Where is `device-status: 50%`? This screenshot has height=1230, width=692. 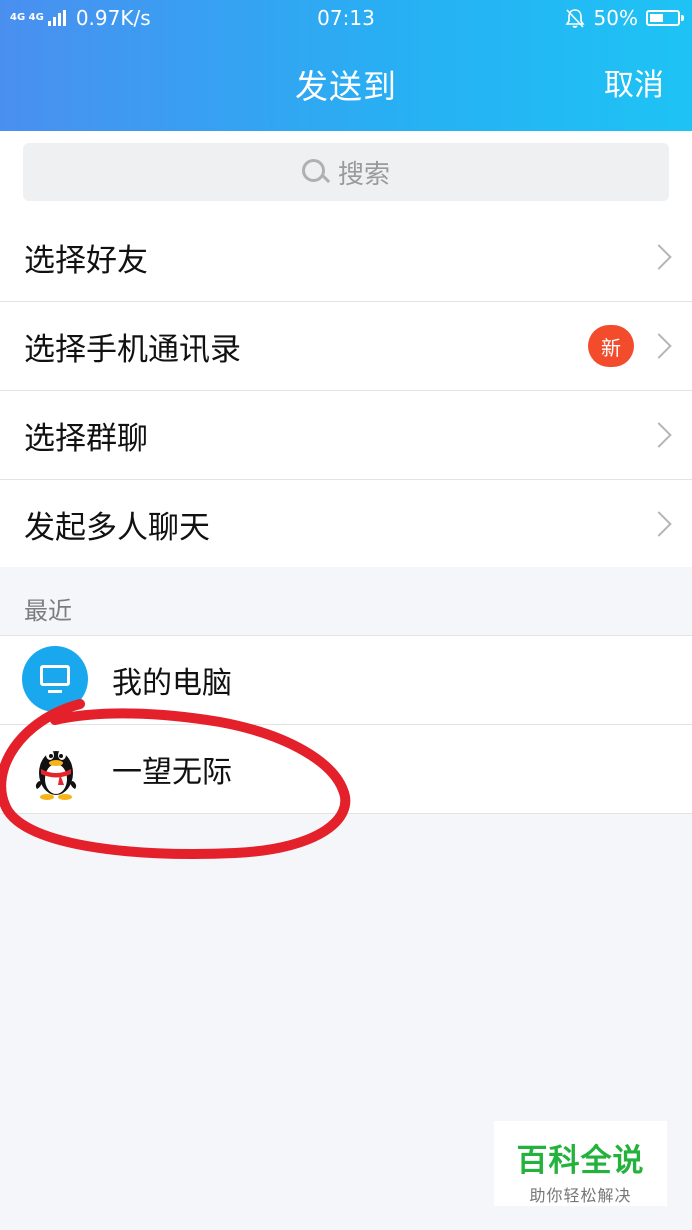 device-status: 50% is located at coordinates (624, 18).